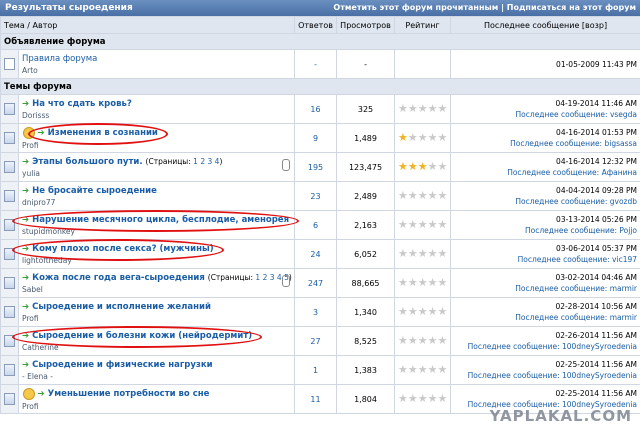  Describe the element at coordinates (118, 278) in the screenshot. I see `topic-title: Кожа после года вега-сыроедения` at that location.